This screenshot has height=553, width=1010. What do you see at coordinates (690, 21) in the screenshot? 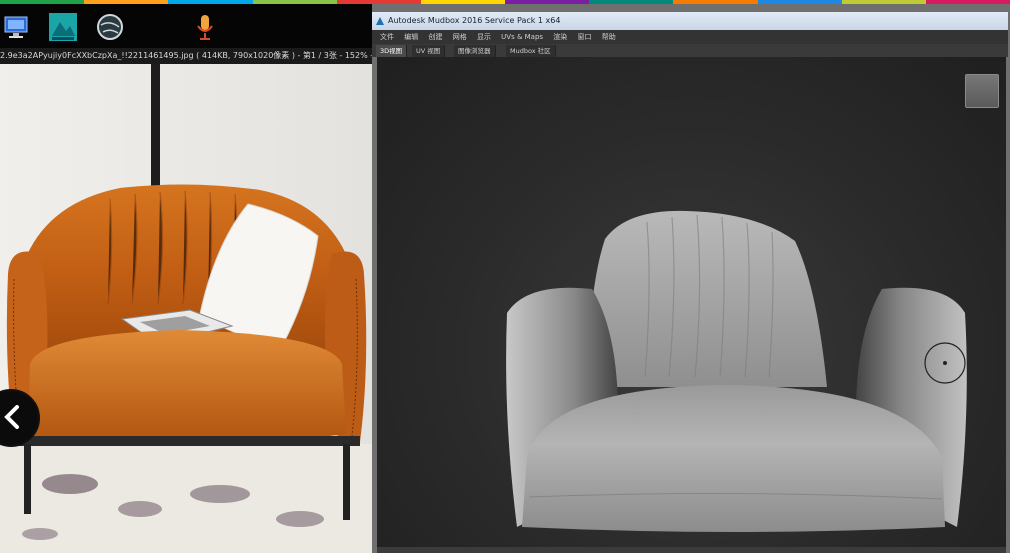
I see `mudbox-titlebar: Autodesk Mudbox 2016 Service Pack 1 x64` at bounding box center [690, 21].